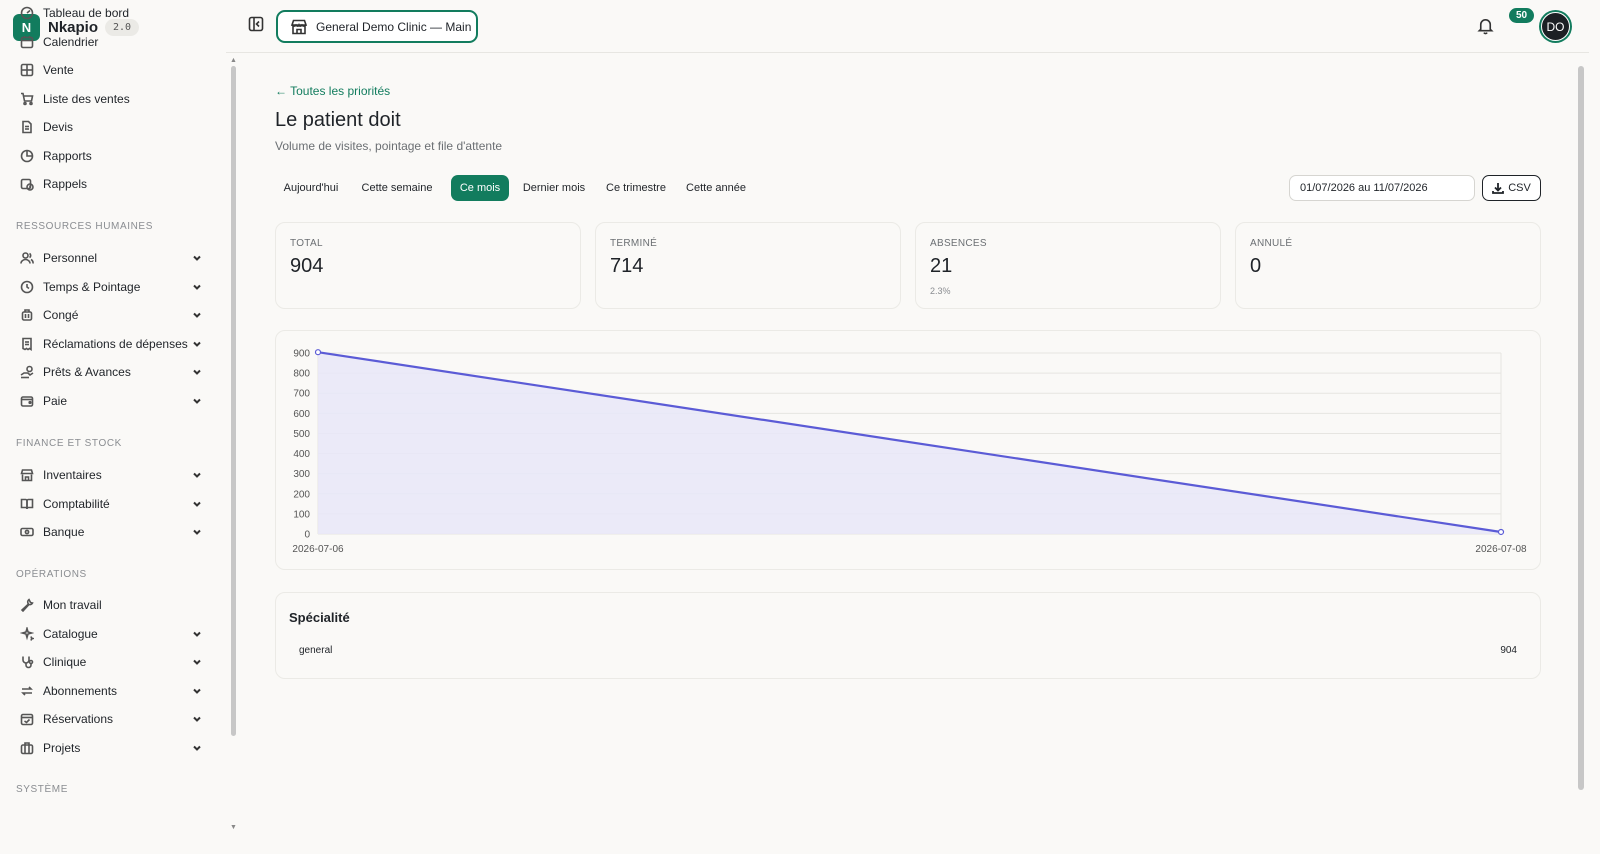 This screenshot has height=854, width=1600. Describe the element at coordinates (110, 748) in the screenshot. I see `sidebar-item-projets: Projets` at that location.